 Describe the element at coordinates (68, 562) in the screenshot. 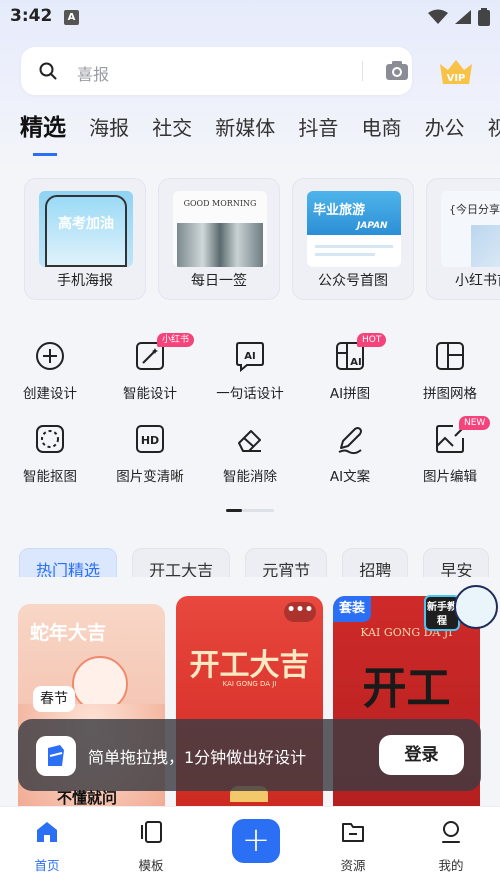

I see `tag-hot-picks: 热门精选` at that location.